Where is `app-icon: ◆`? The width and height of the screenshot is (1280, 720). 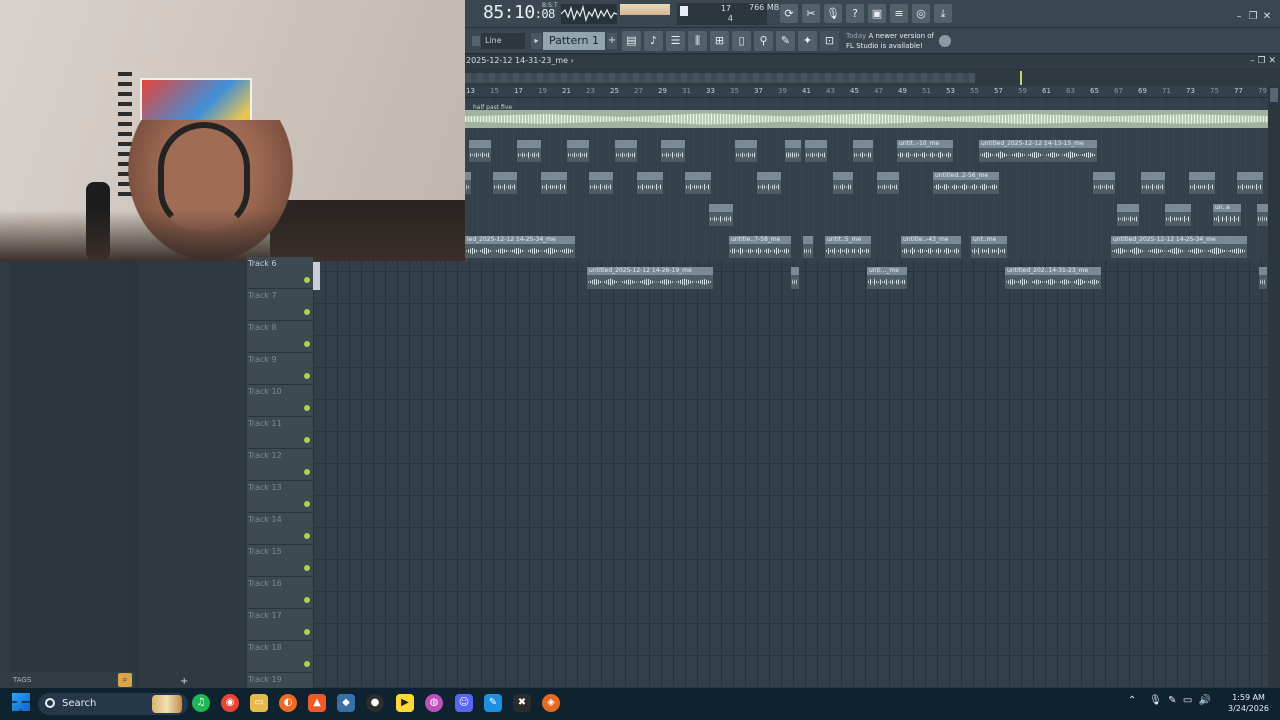
app-icon: ◆ is located at coordinates (346, 703).